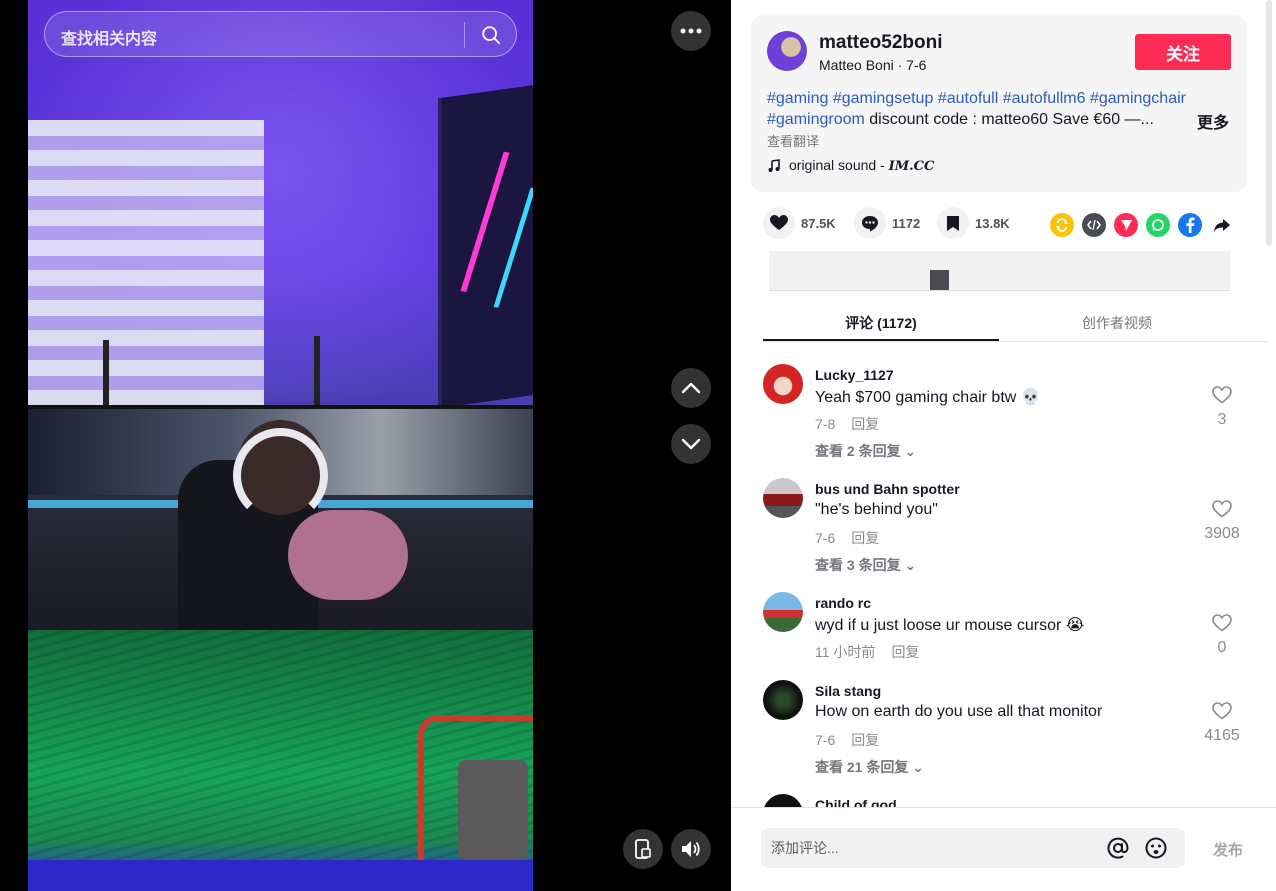 The image size is (1276, 891). I want to click on volume-button, so click(691, 849).